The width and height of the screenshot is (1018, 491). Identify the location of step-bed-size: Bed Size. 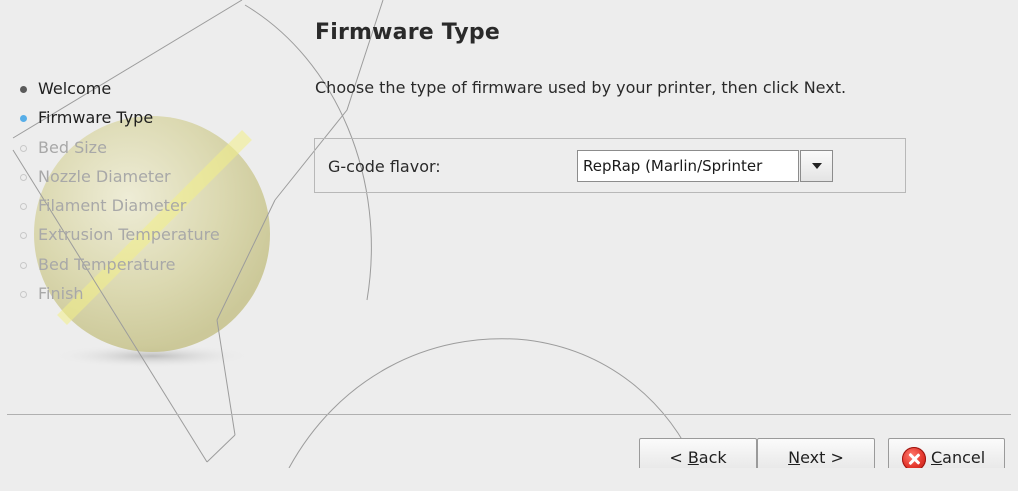
(118, 151).